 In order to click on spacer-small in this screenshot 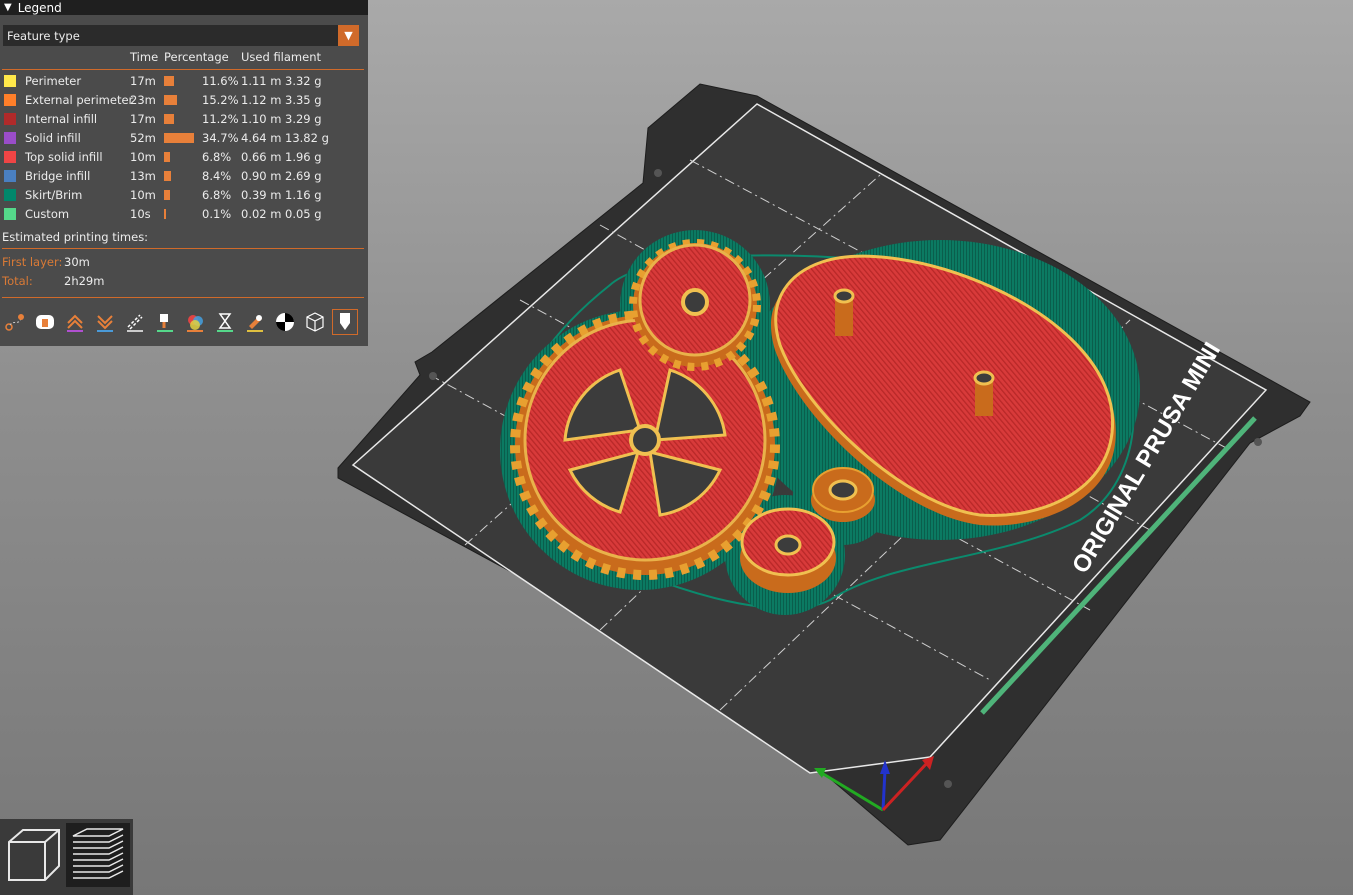, I will do `click(843, 494)`.